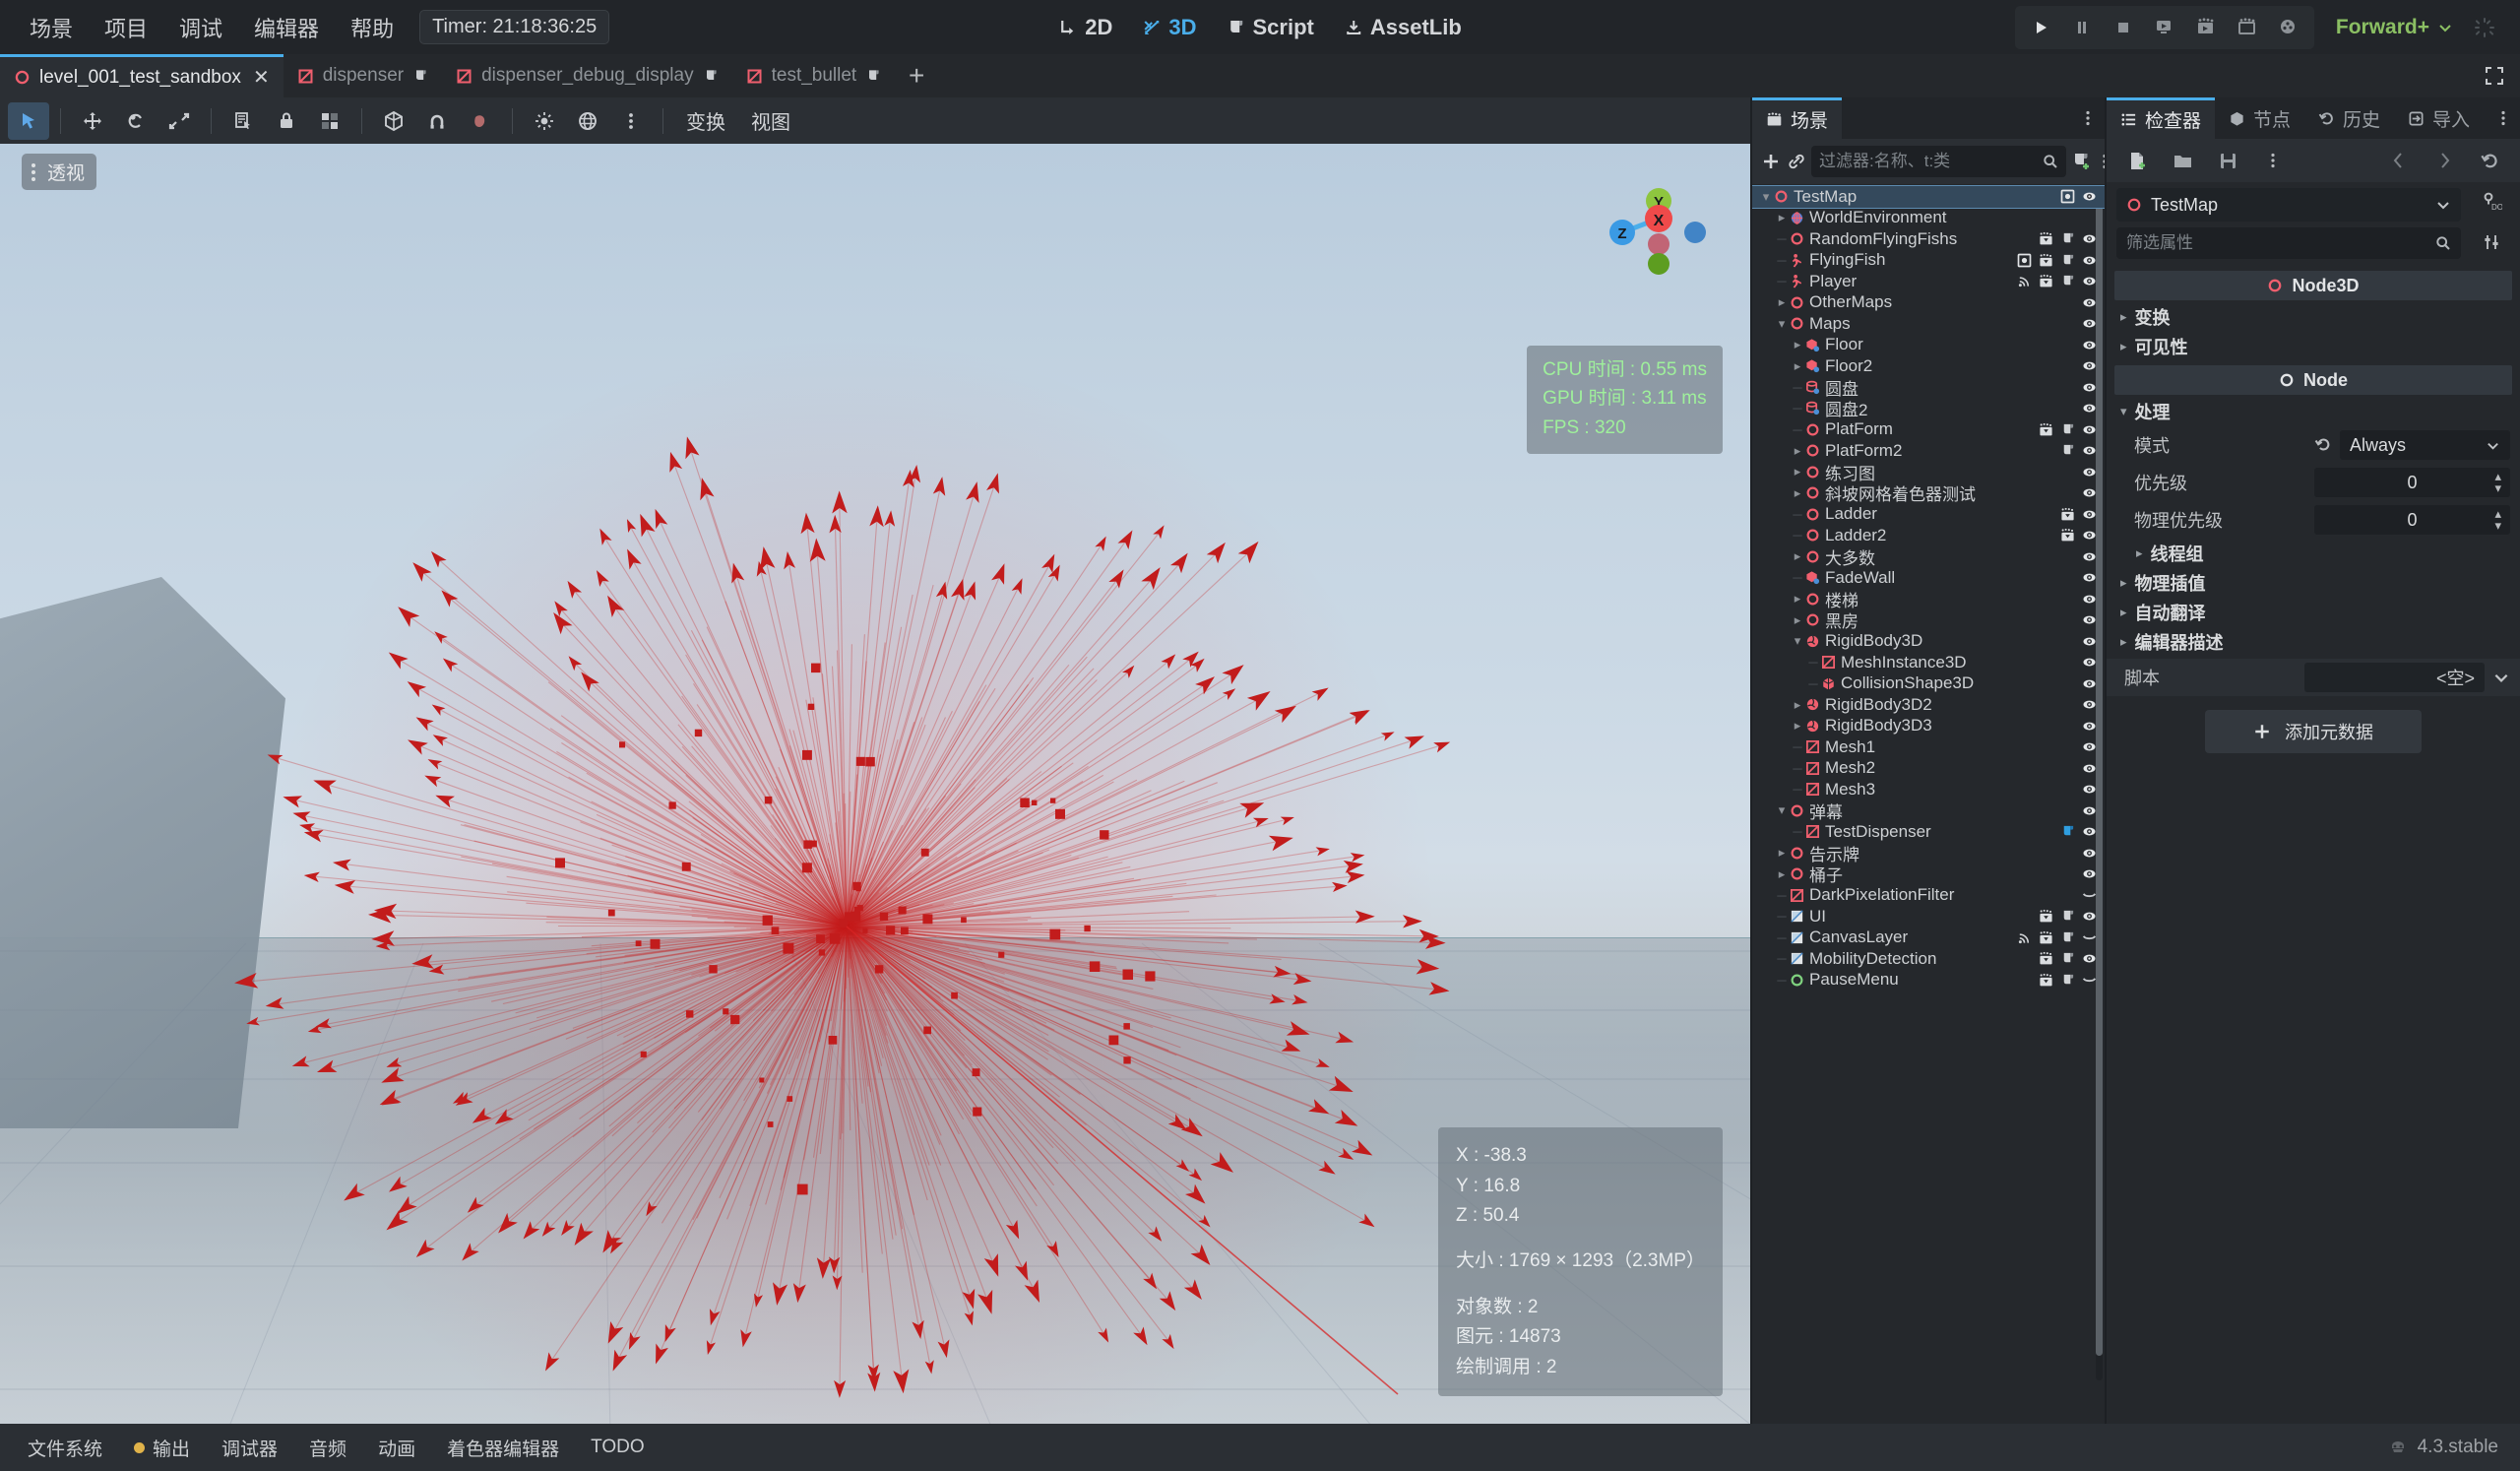  I want to click on scene-tree-item-黑房: ▸ 黑房, so click(1928, 620).